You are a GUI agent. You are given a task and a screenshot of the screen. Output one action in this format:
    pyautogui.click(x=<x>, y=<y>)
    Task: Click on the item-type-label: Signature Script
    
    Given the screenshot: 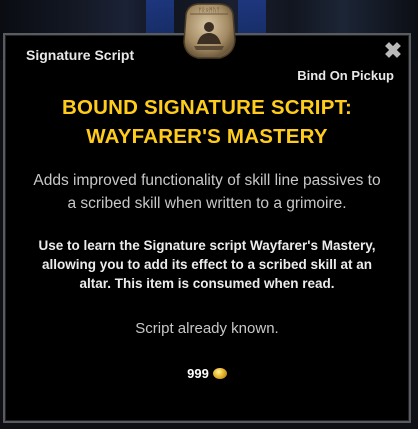 What is the action you would take?
    pyautogui.click(x=80, y=55)
    